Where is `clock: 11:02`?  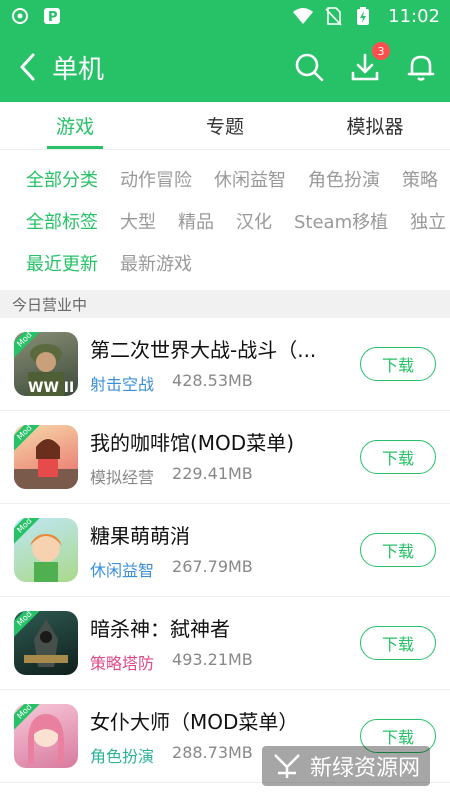 clock: 11:02 is located at coordinates (414, 16).